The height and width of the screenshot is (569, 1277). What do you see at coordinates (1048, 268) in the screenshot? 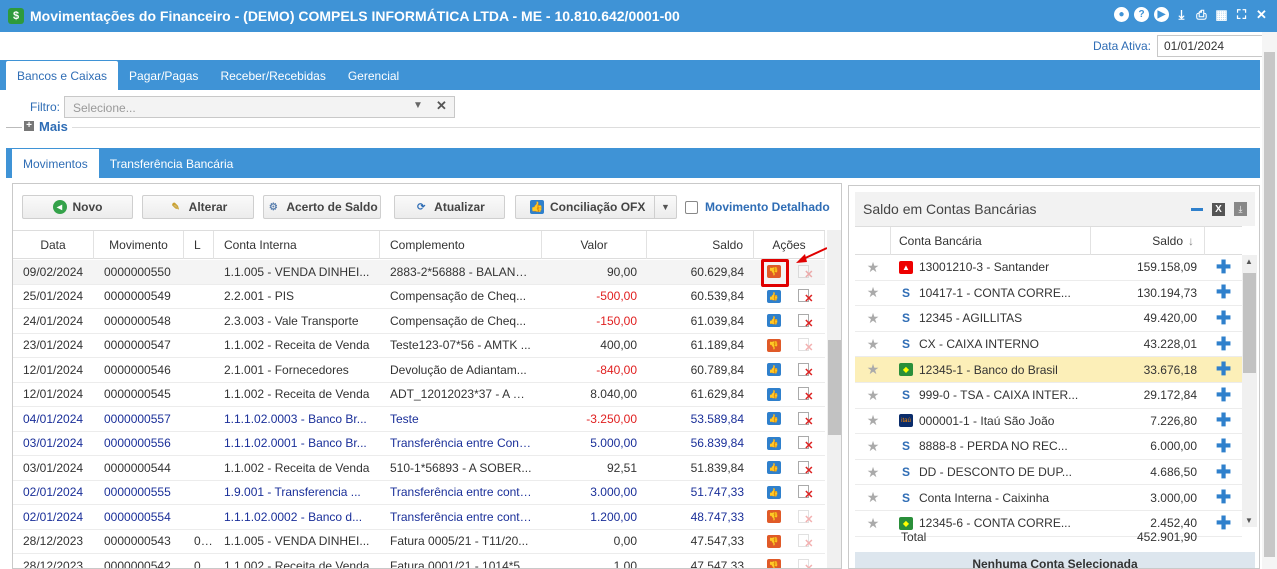
I see `list-item: ★ ▲ 13001210-3 - Santander 159.158,09 ✚` at bounding box center [1048, 268].